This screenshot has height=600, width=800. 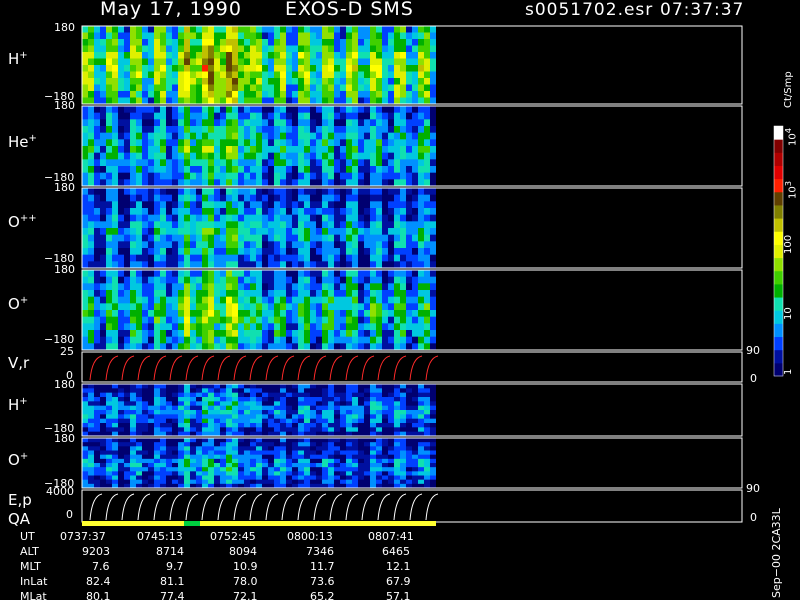 What do you see at coordinates (64, 27) in the screenshot?
I see `ytick-h1-top: 180` at bounding box center [64, 27].